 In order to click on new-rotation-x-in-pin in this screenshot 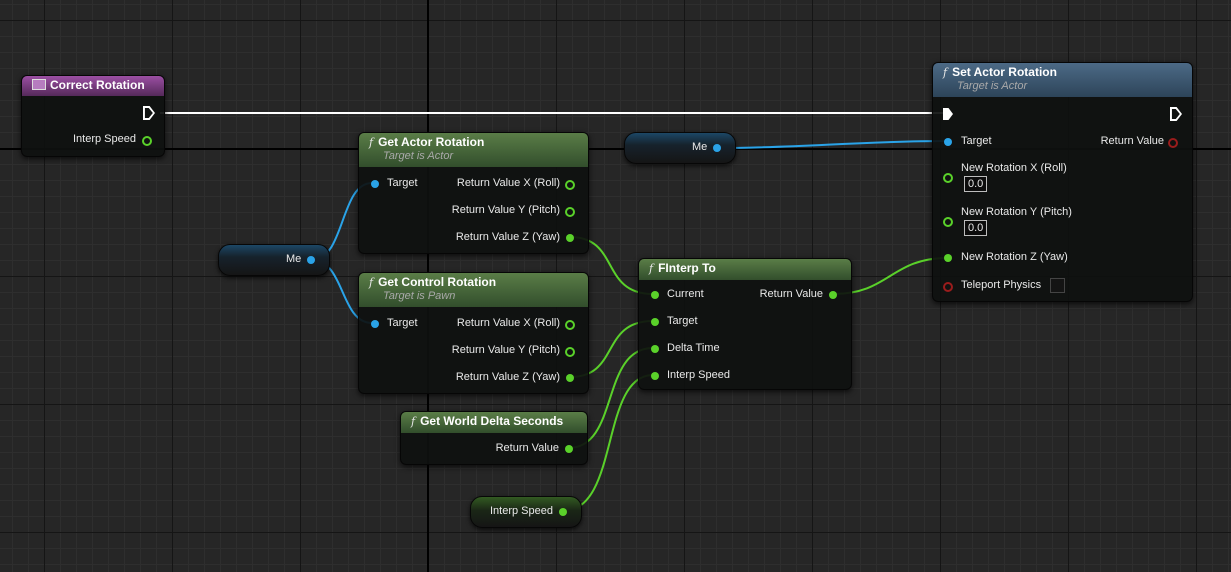, I will do `click(948, 178)`.